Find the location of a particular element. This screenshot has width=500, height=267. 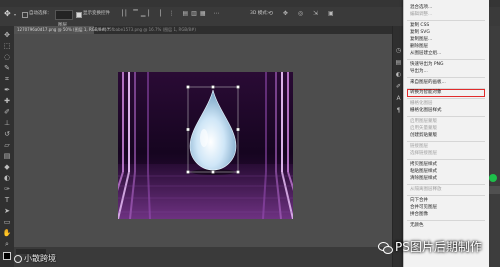

eraser-tool-icon: ▱ is located at coordinates (7, 145).